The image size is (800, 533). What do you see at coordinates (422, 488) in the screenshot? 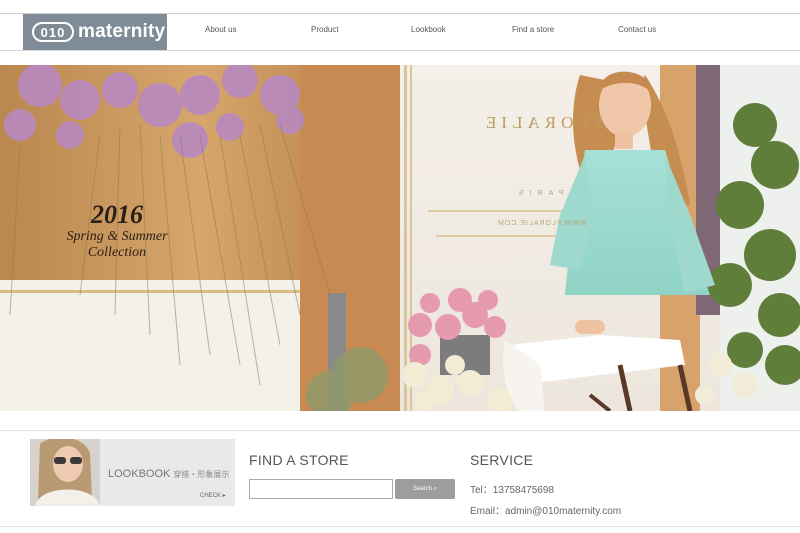
I see `search-button-label: Search` at bounding box center [422, 488].